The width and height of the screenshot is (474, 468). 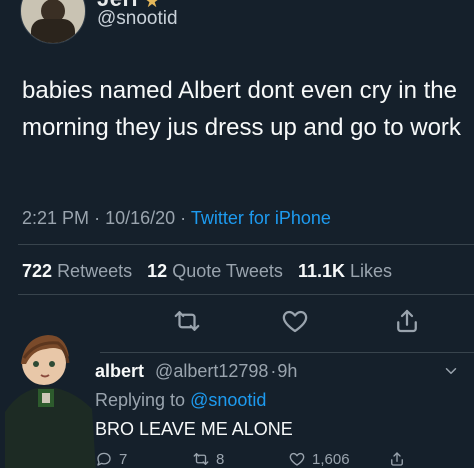 I want to click on reply-author-avatar, so click(x=50, y=382).